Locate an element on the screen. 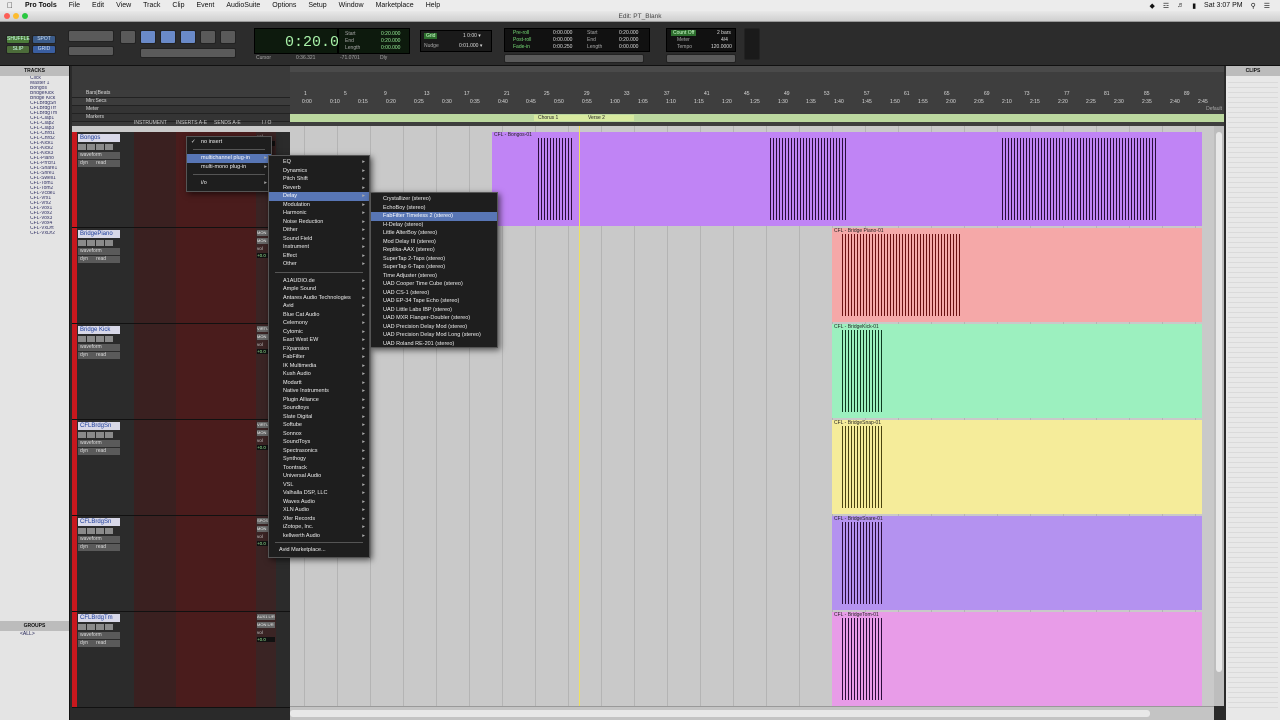 The height and width of the screenshot is (720, 1280). menu-help: Help is located at coordinates (433, 5).